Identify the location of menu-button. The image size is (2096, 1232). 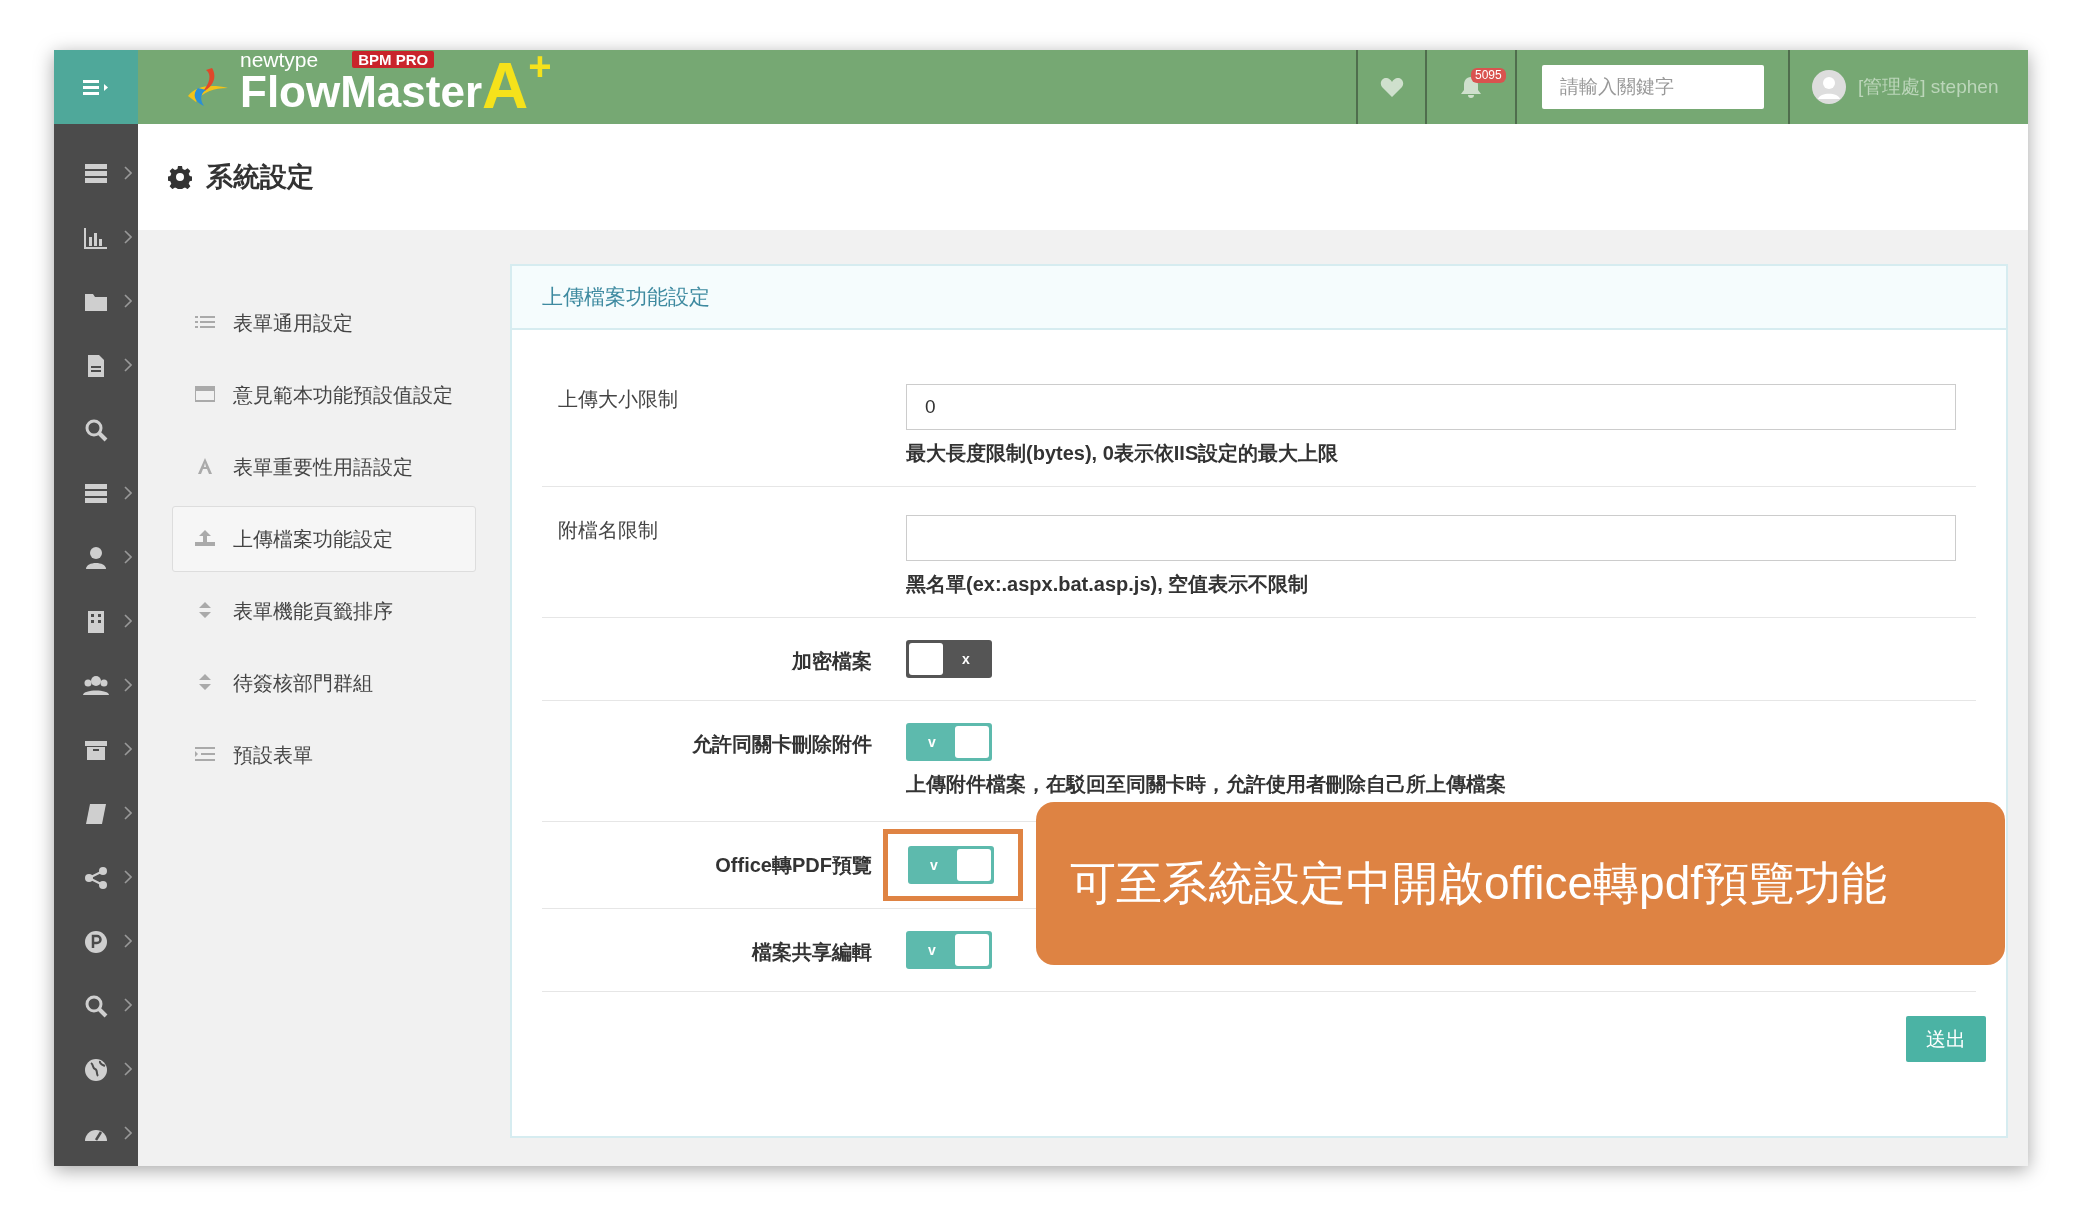
(96, 87).